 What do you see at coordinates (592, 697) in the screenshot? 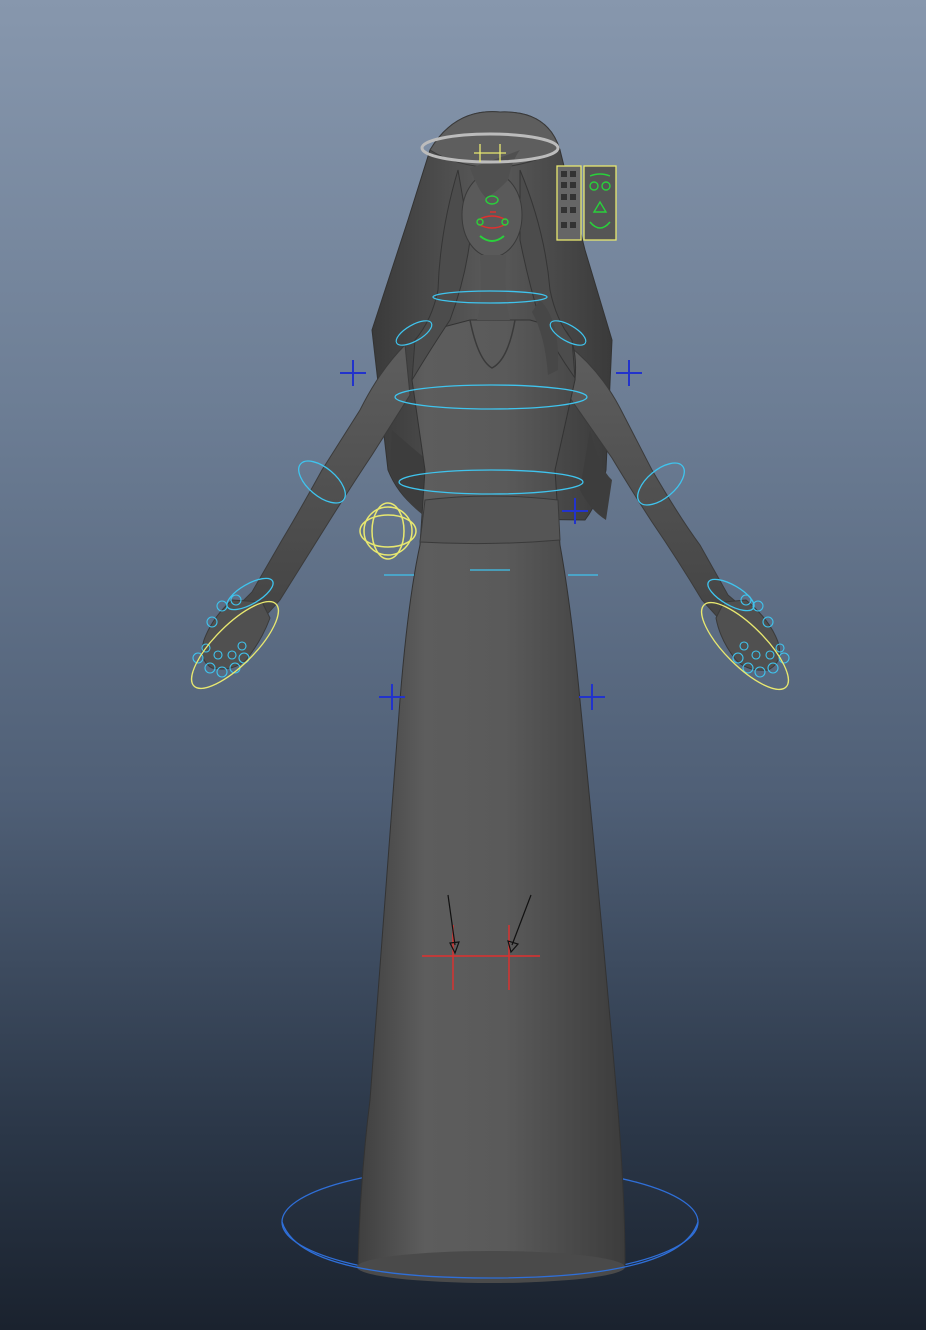
I see `knee-locator-right` at bounding box center [592, 697].